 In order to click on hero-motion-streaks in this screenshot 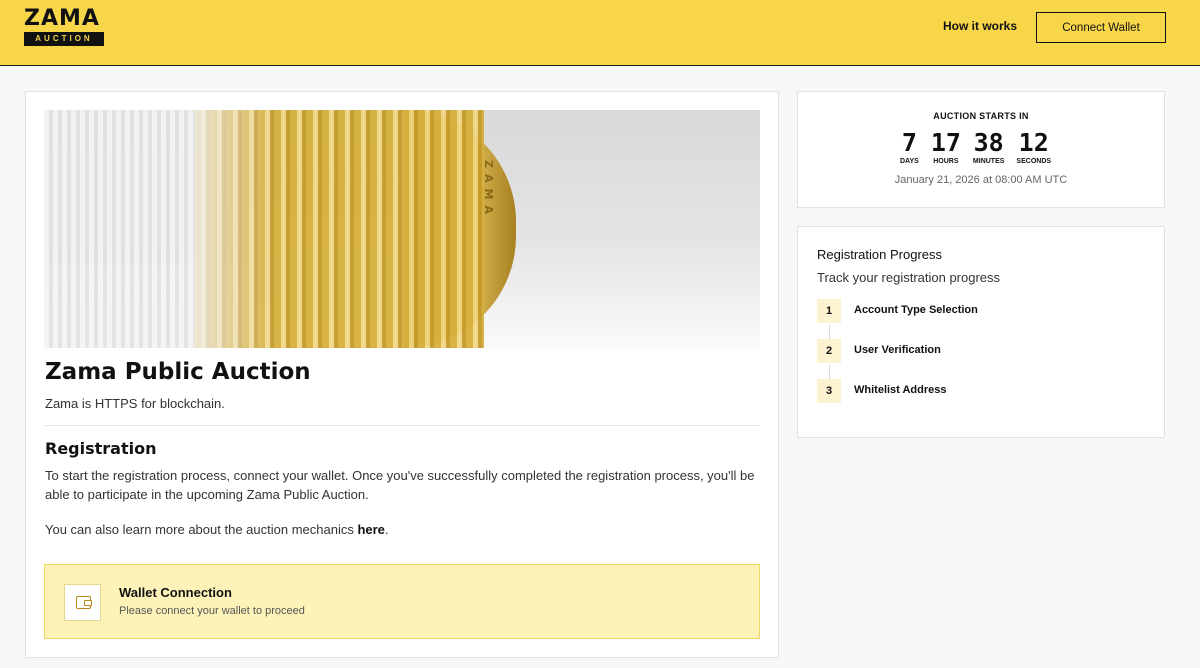, I will do `click(119, 229)`.